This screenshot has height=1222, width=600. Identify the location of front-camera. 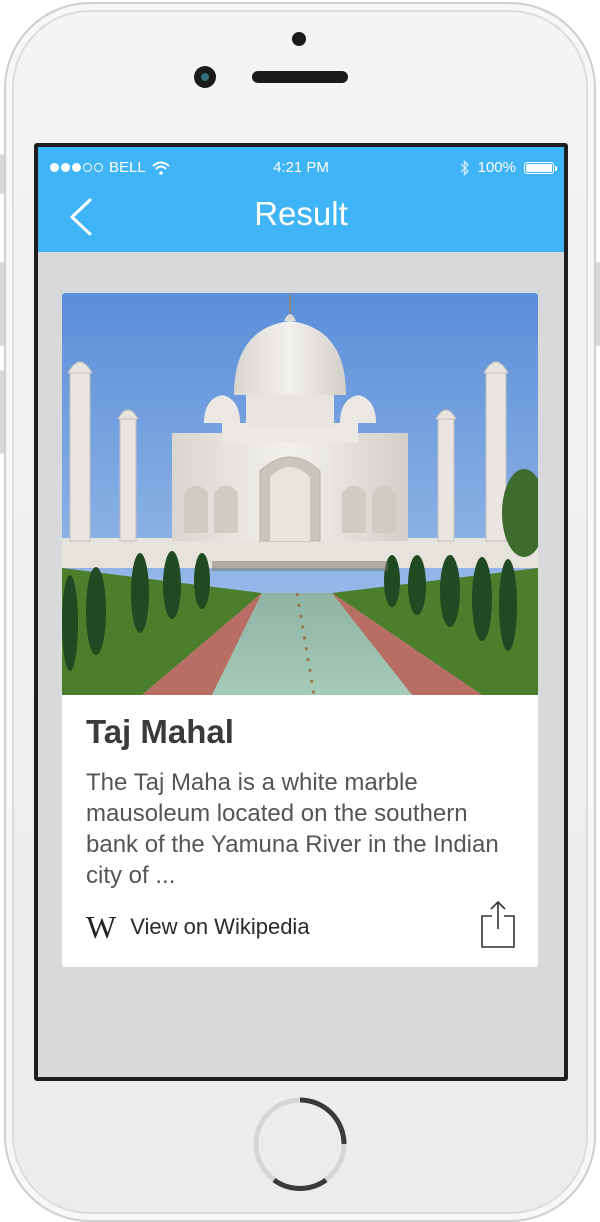
(205, 77).